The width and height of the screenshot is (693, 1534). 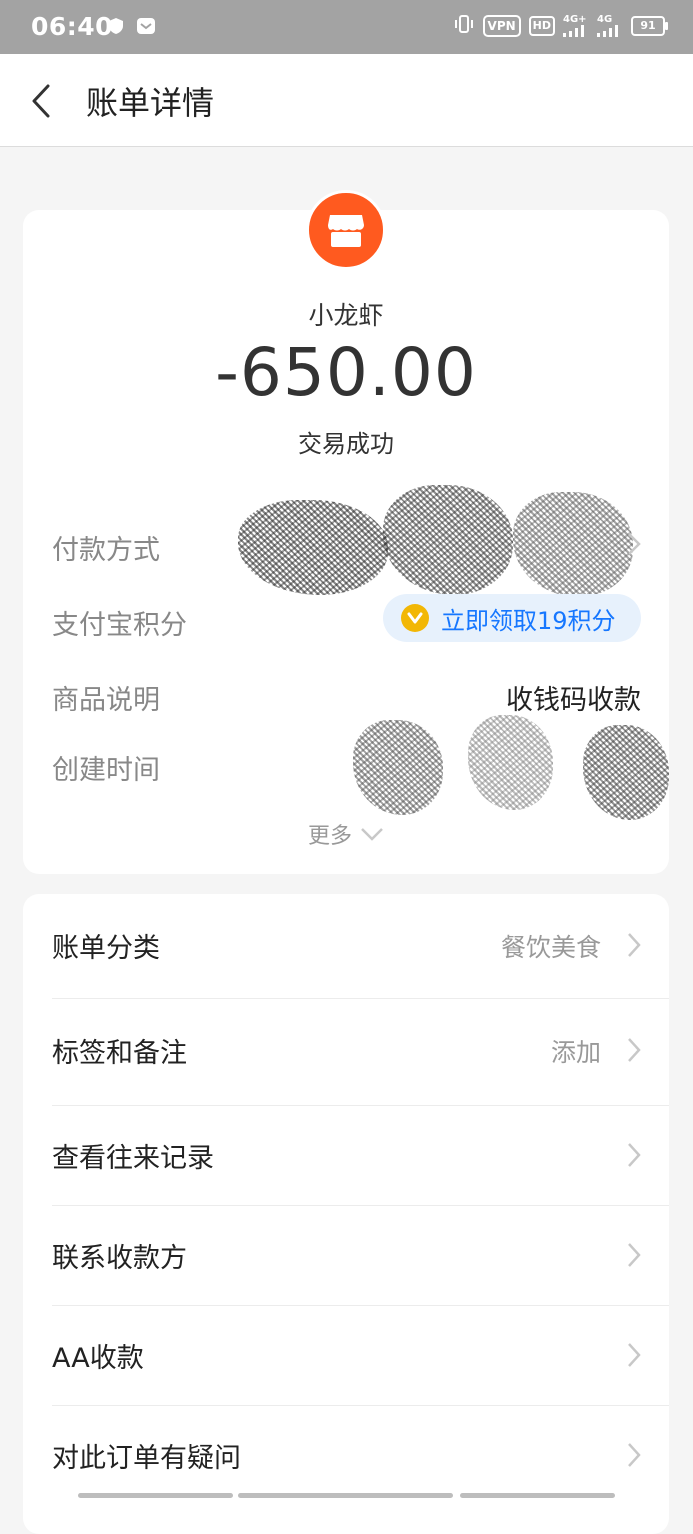 I want to click on status-indicators: VPN HD 4G+ 4G 91, so click(x=560, y=25).